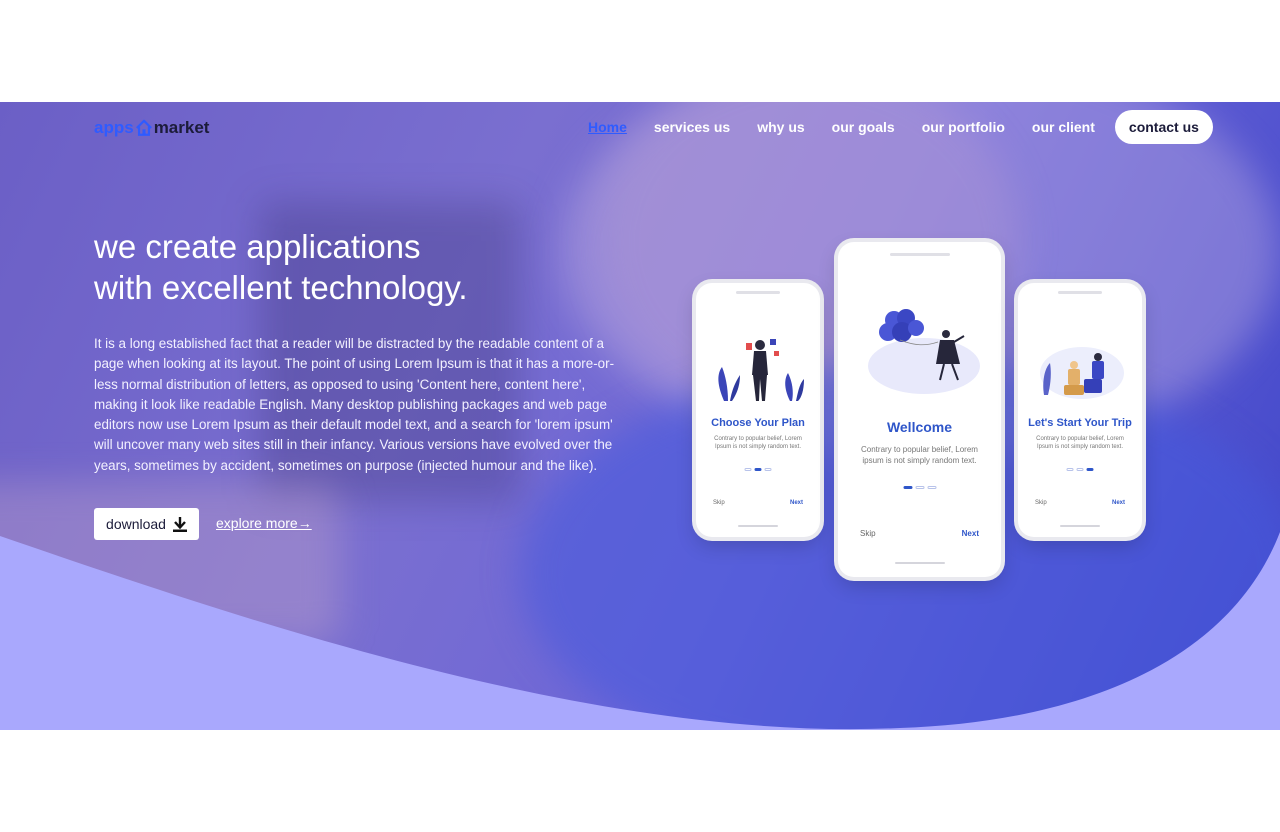 The width and height of the screenshot is (1280, 832). Describe the element at coordinates (1163, 127) in the screenshot. I see `contact-button: contact us` at that location.